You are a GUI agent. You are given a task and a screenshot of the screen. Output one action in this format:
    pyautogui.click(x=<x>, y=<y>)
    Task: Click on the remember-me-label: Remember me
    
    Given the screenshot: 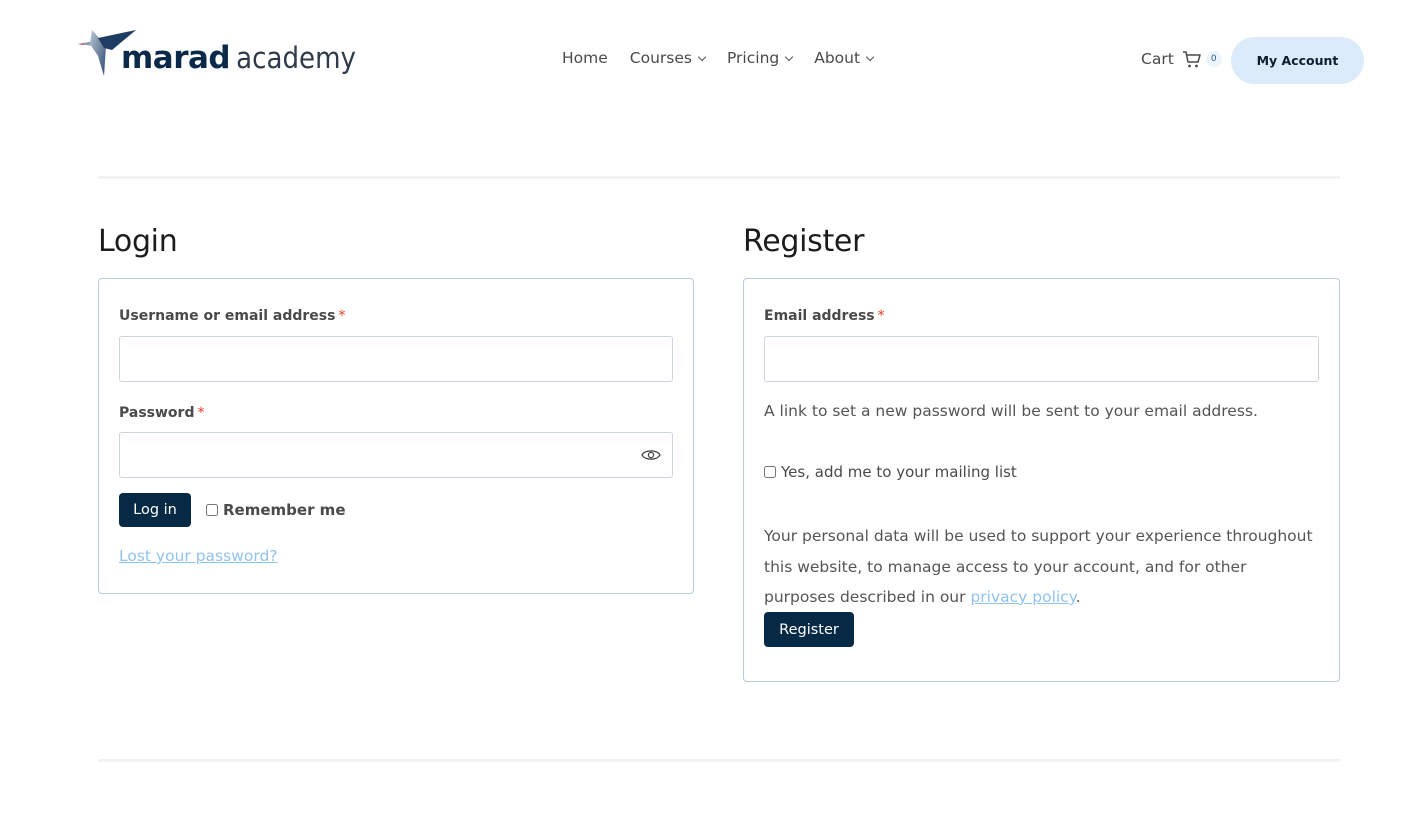 What is the action you would take?
    pyautogui.click(x=284, y=510)
    